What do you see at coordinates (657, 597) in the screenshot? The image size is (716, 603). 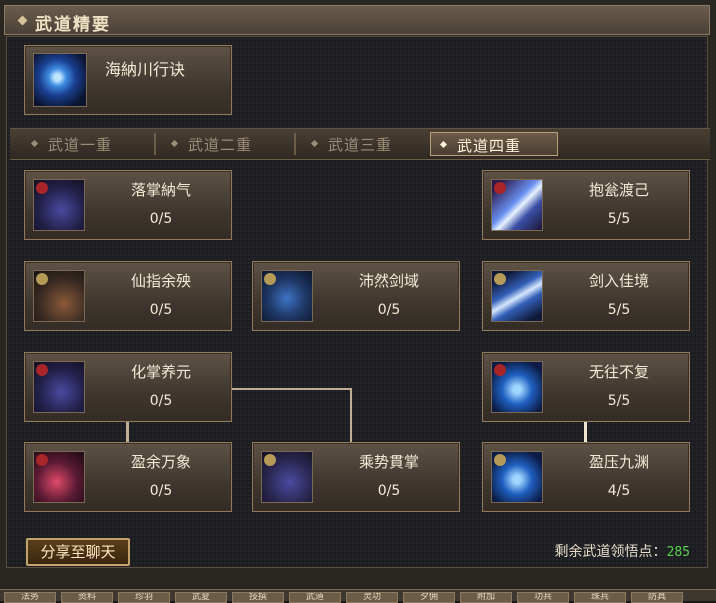 I see `bottom-tab: 防具` at bounding box center [657, 597].